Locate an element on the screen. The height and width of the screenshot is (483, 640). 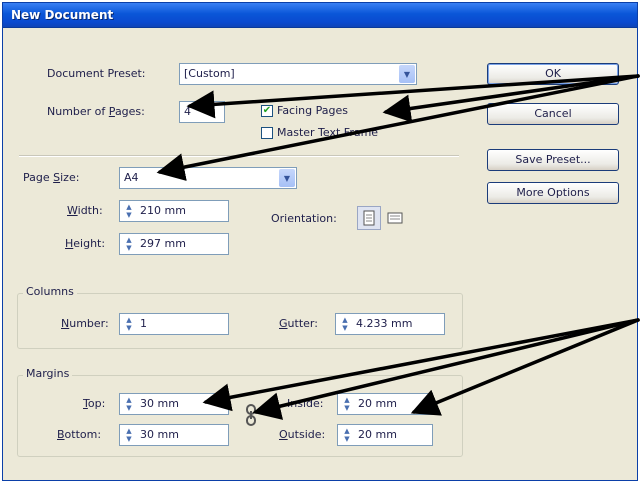
page-size-label: Page Size: is located at coordinates (51, 177).